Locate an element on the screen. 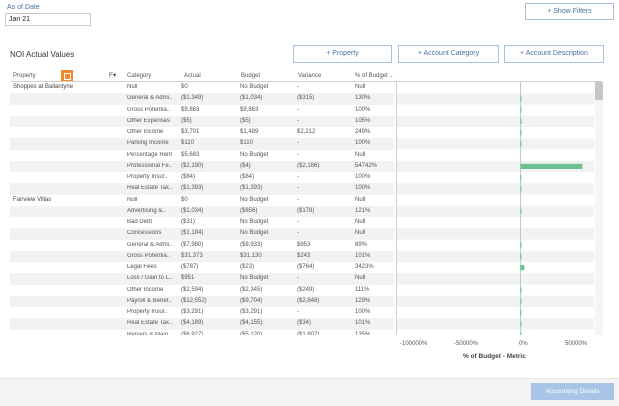 This screenshot has width=619, height=406. cell-pct: 101% is located at coordinates (363, 323).